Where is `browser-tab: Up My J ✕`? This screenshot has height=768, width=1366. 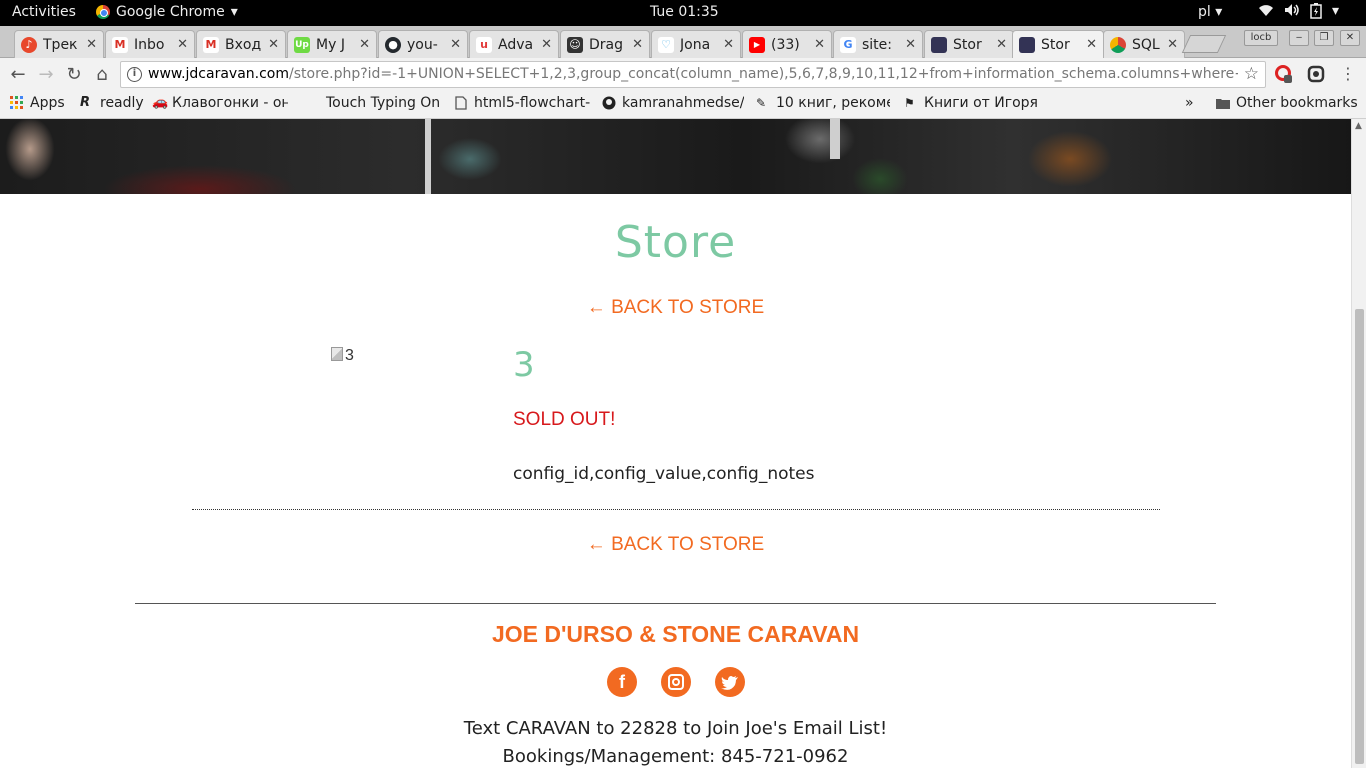
browser-tab: Up My J ✕ is located at coordinates (332, 44).